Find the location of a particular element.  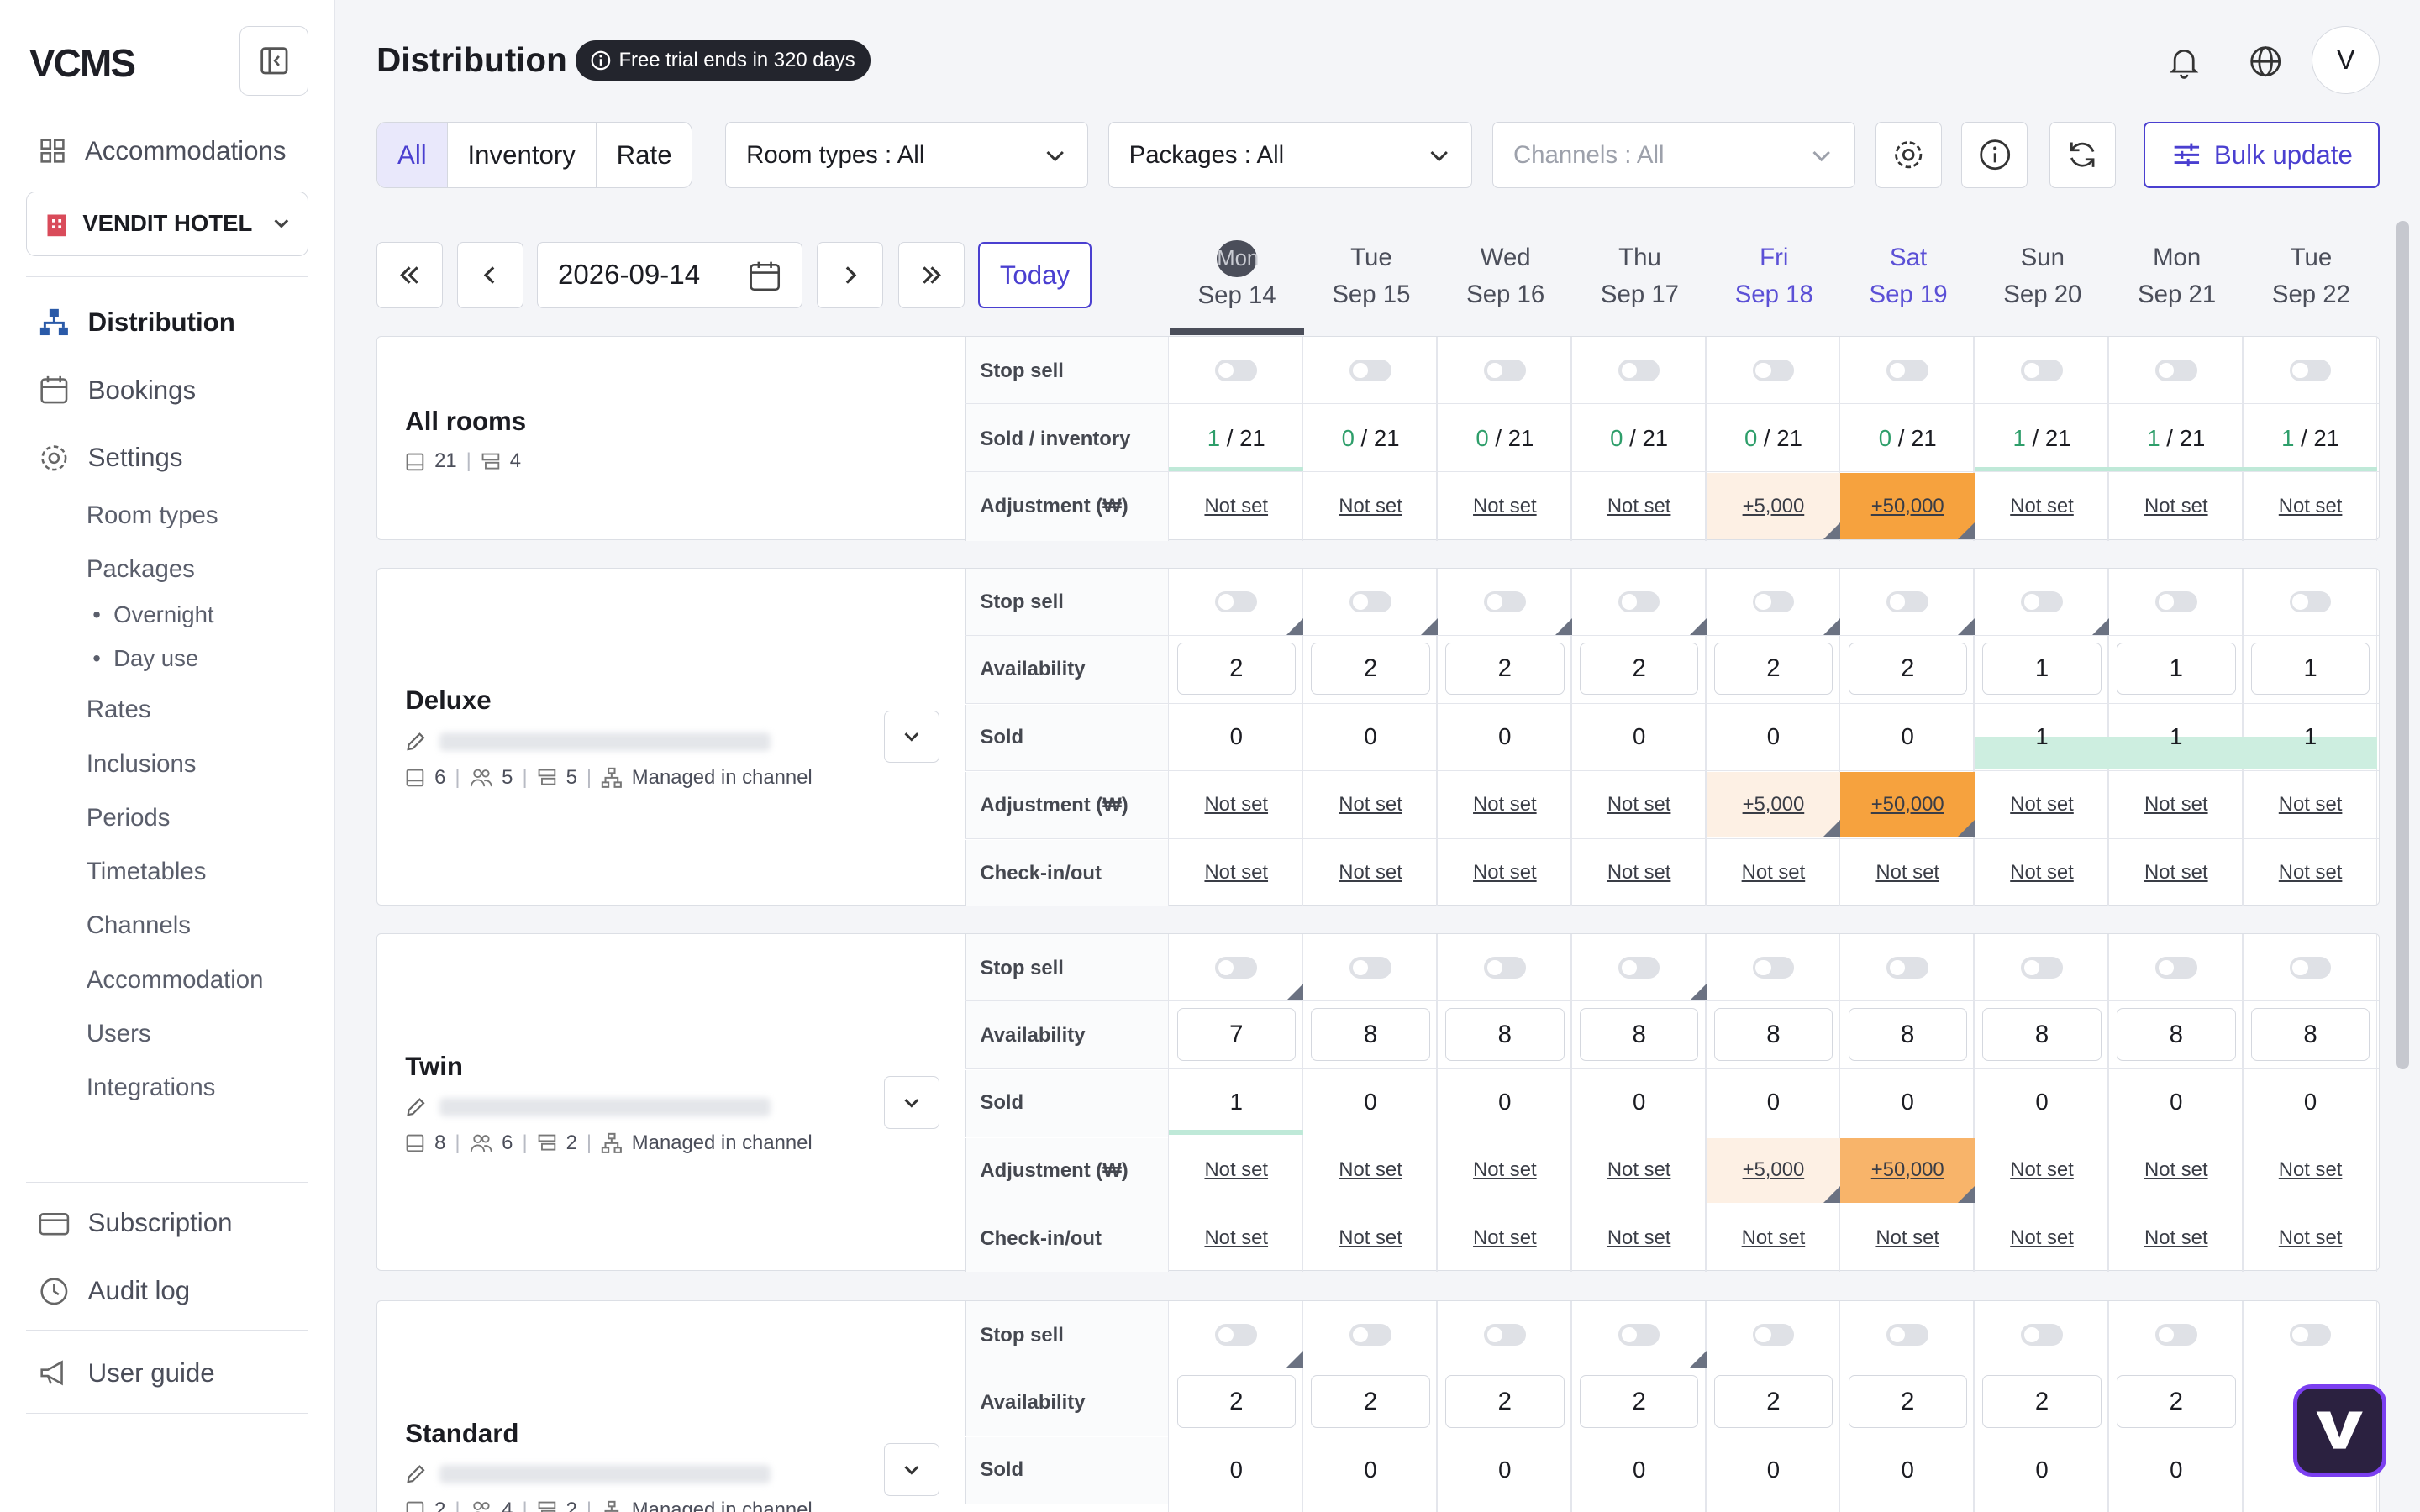

nav-settings: Settings is located at coordinates (110, 458).